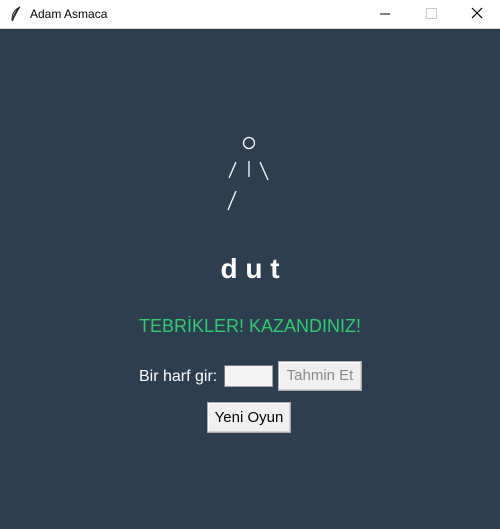  Describe the element at coordinates (248, 376) in the screenshot. I see `letter-input` at that location.